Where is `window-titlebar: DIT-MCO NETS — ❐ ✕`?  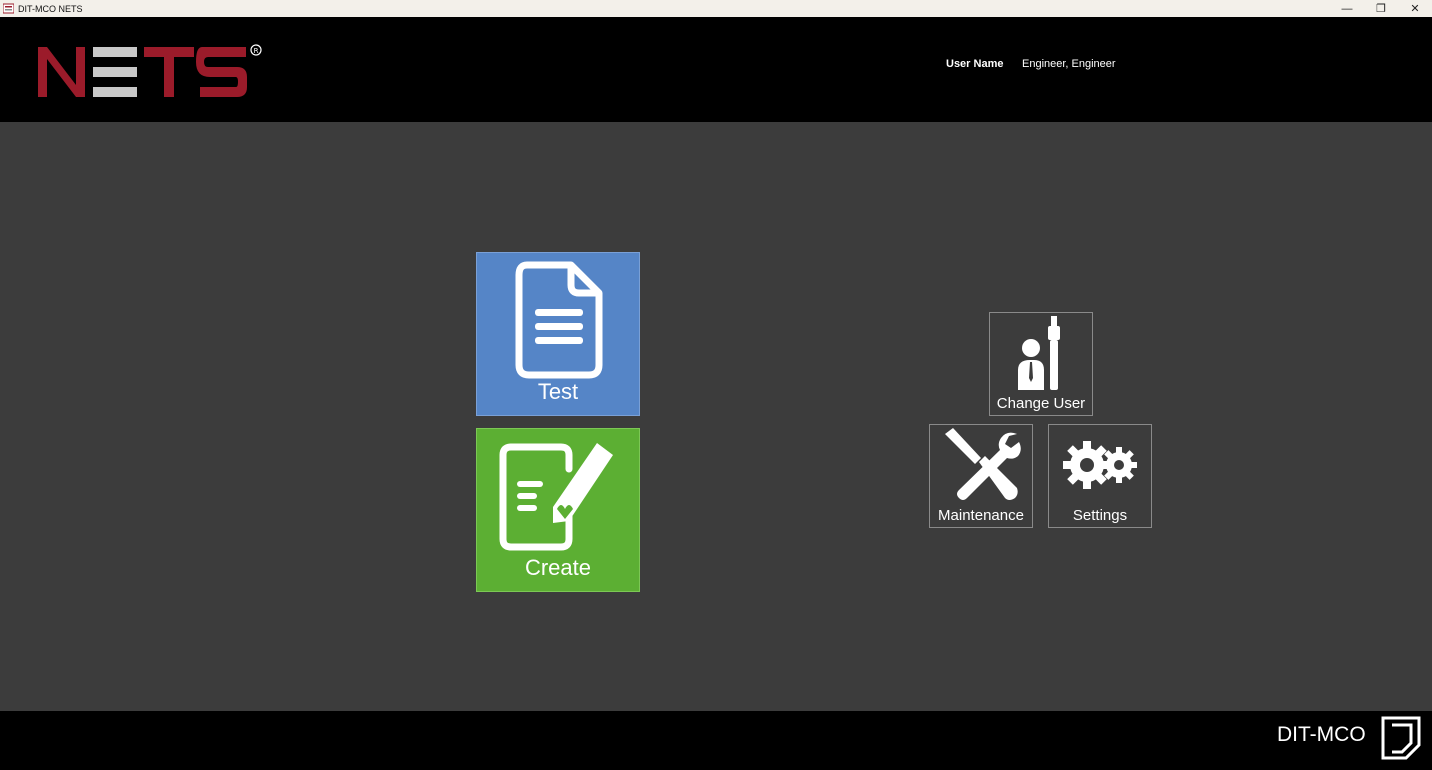 window-titlebar: DIT-MCO NETS — ❐ ✕ is located at coordinates (716, 8).